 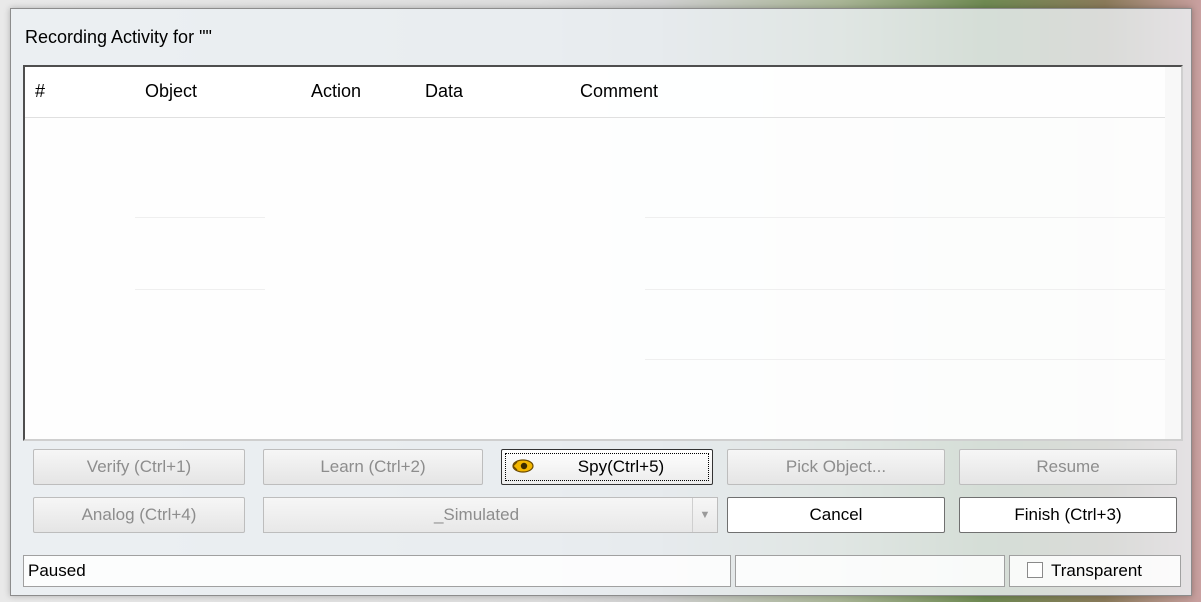 I want to click on window-title: Recording Activity for "", so click(x=118, y=37).